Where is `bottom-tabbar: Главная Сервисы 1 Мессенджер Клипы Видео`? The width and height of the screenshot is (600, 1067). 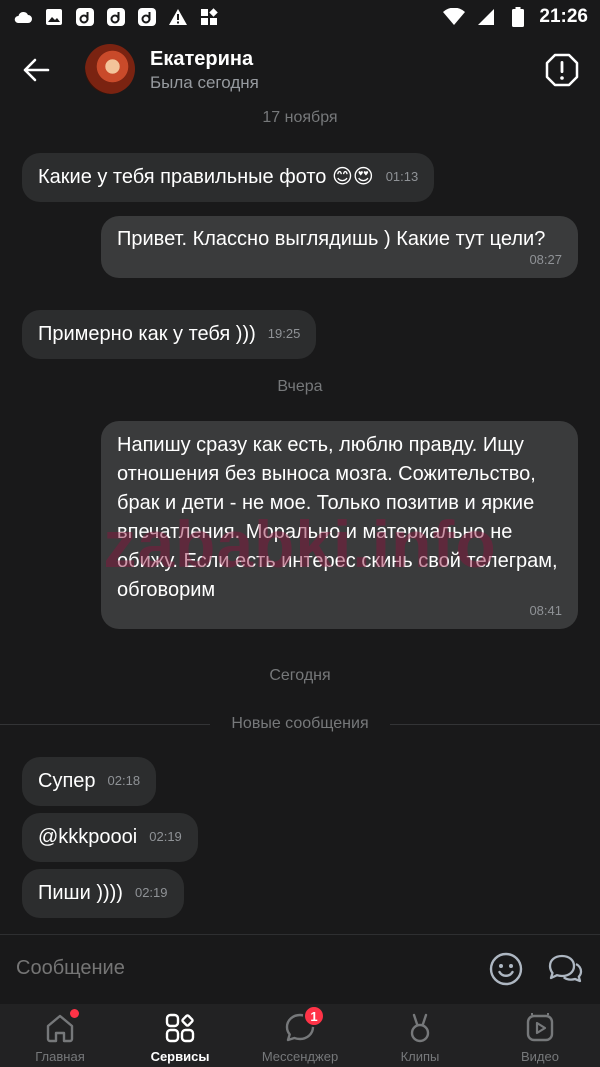
bottom-tabbar: Главная Сервисы 1 Мессенджер Клипы Видео is located at coordinates (300, 1035).